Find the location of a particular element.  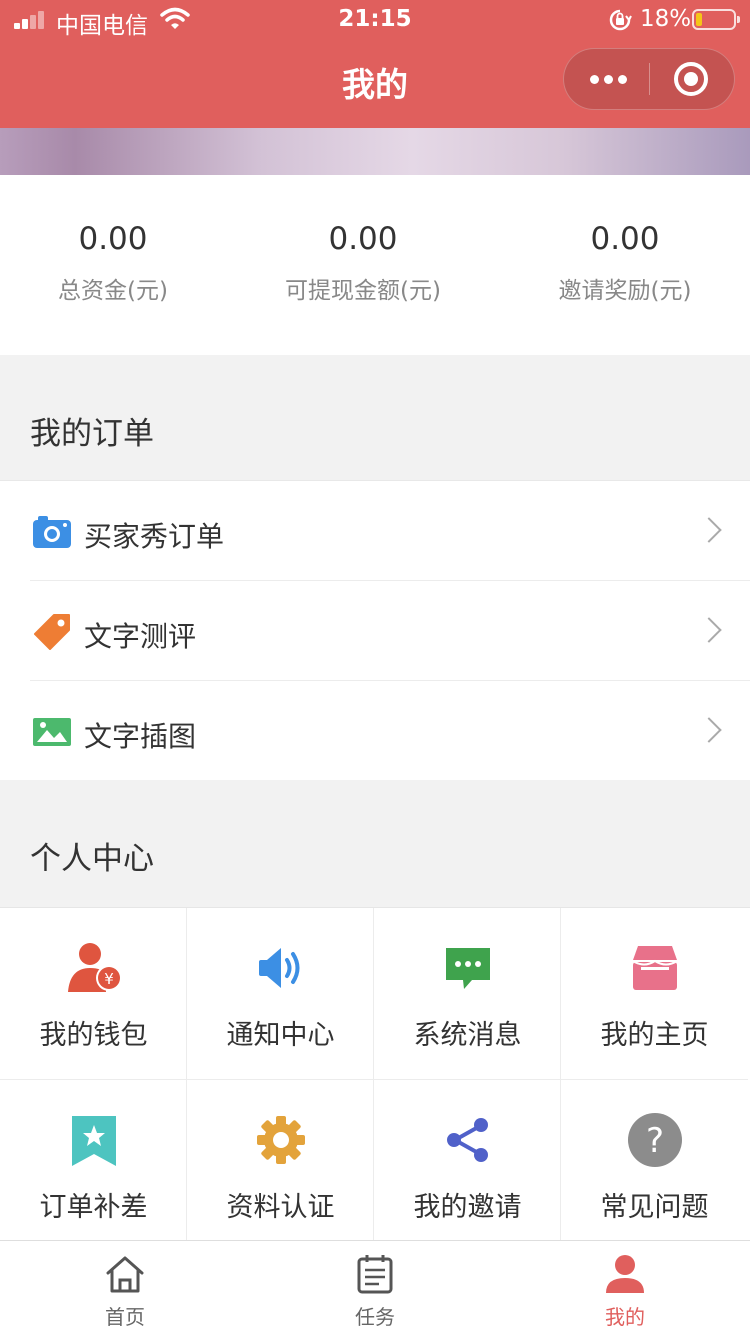

help-icon: ? is located at coordinates (655, 1140).